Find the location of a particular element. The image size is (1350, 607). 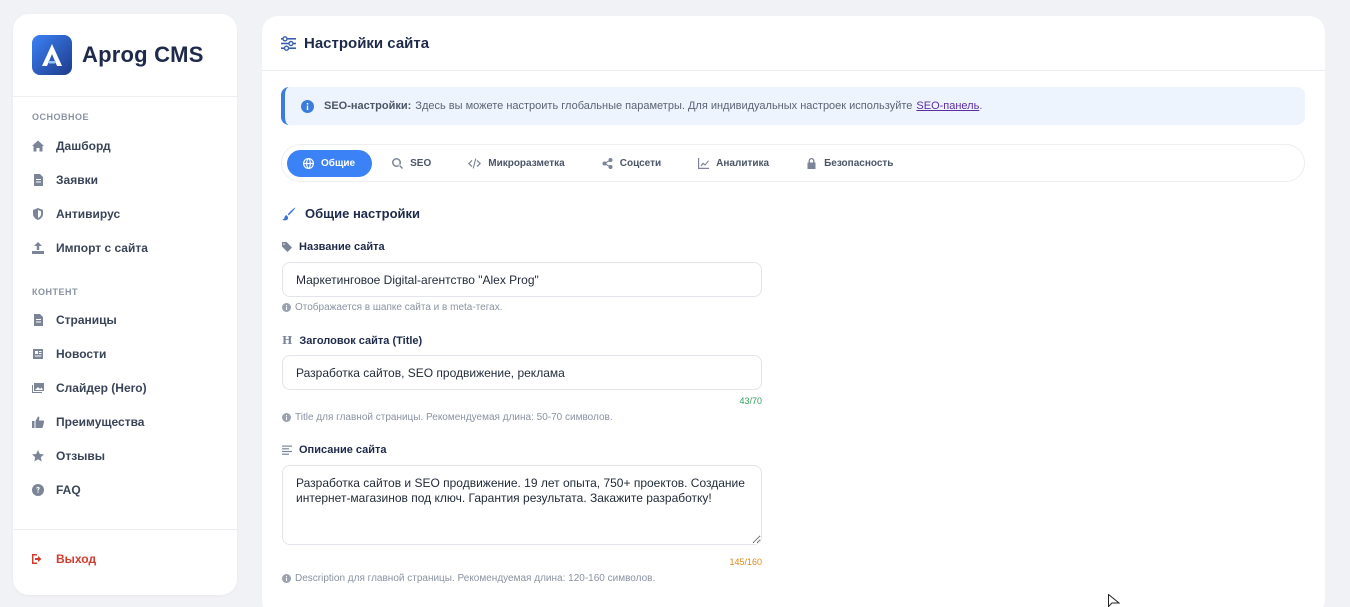

shield-icon is located at coordinates (38, 214).